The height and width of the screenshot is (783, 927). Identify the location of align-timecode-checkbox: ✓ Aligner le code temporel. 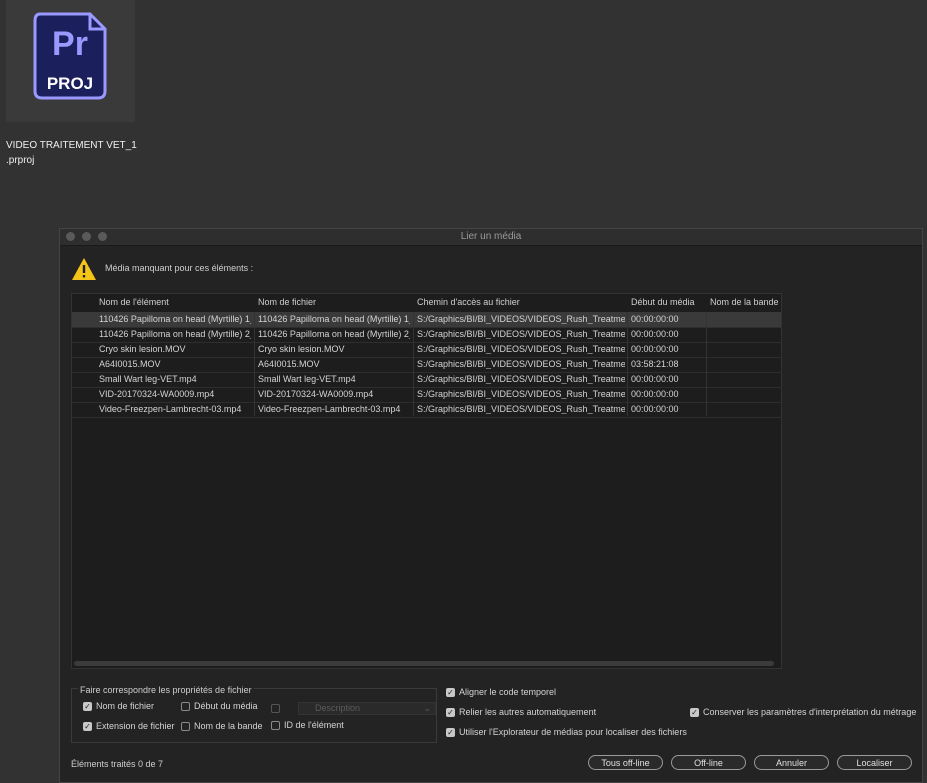
(501, 692).